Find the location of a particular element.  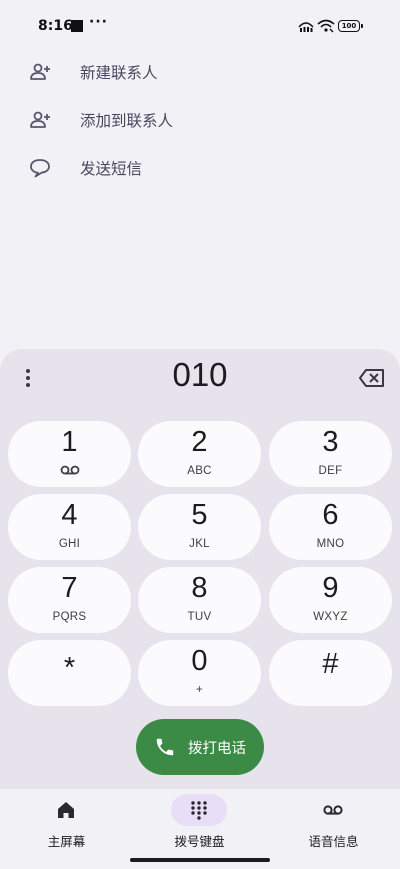

more-options-icon is located at coordinates (28, 378).